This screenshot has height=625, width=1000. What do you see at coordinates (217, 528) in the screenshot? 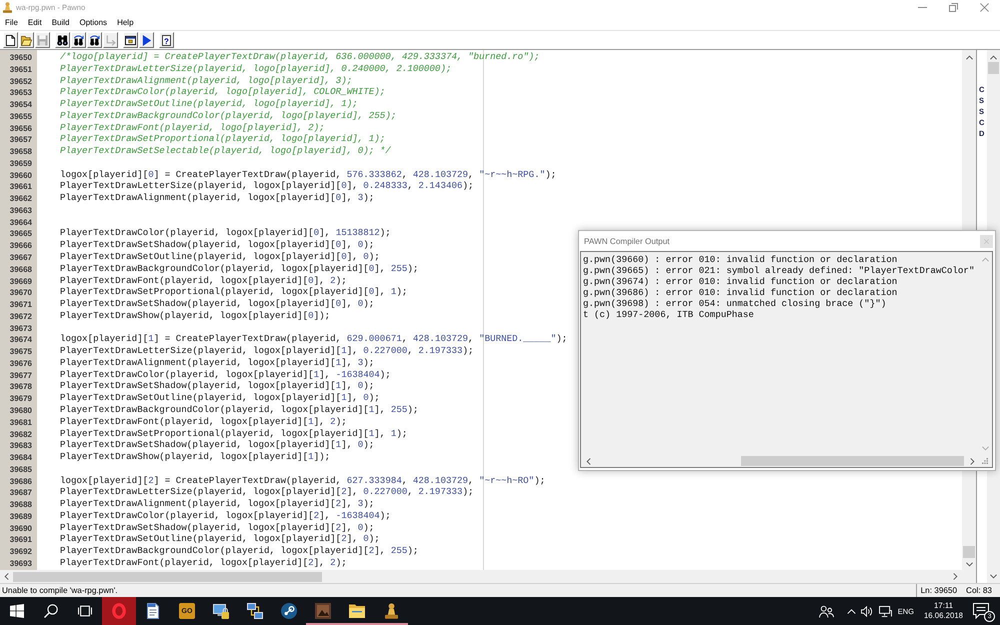
I see `code-line: PlayerTextDrawSetShadow(playerid, logox[playerid][2], 0);` at bounding box center [217, 528].